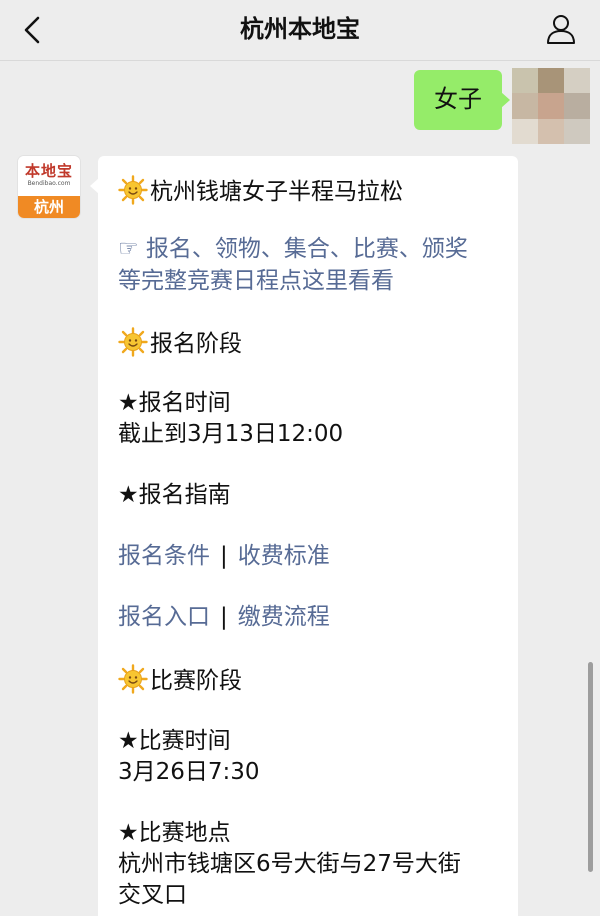 The image size is (600, 916). What do you see at coordinates (196, 344) in the screenshot?
I see `section-signup-heading: 报名阶段` at bounding box center [196, 344].